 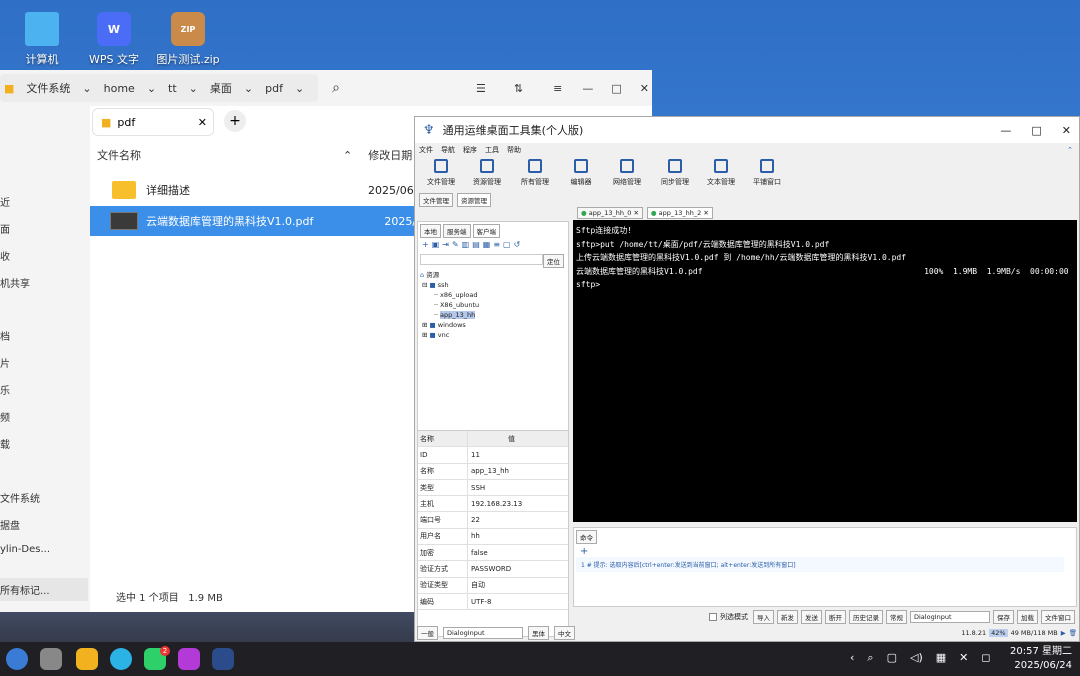 What do you see at coordinates (5, 362) in the screenshot?
I see `sidebar-item: 片` at bounding box center [5, 362].